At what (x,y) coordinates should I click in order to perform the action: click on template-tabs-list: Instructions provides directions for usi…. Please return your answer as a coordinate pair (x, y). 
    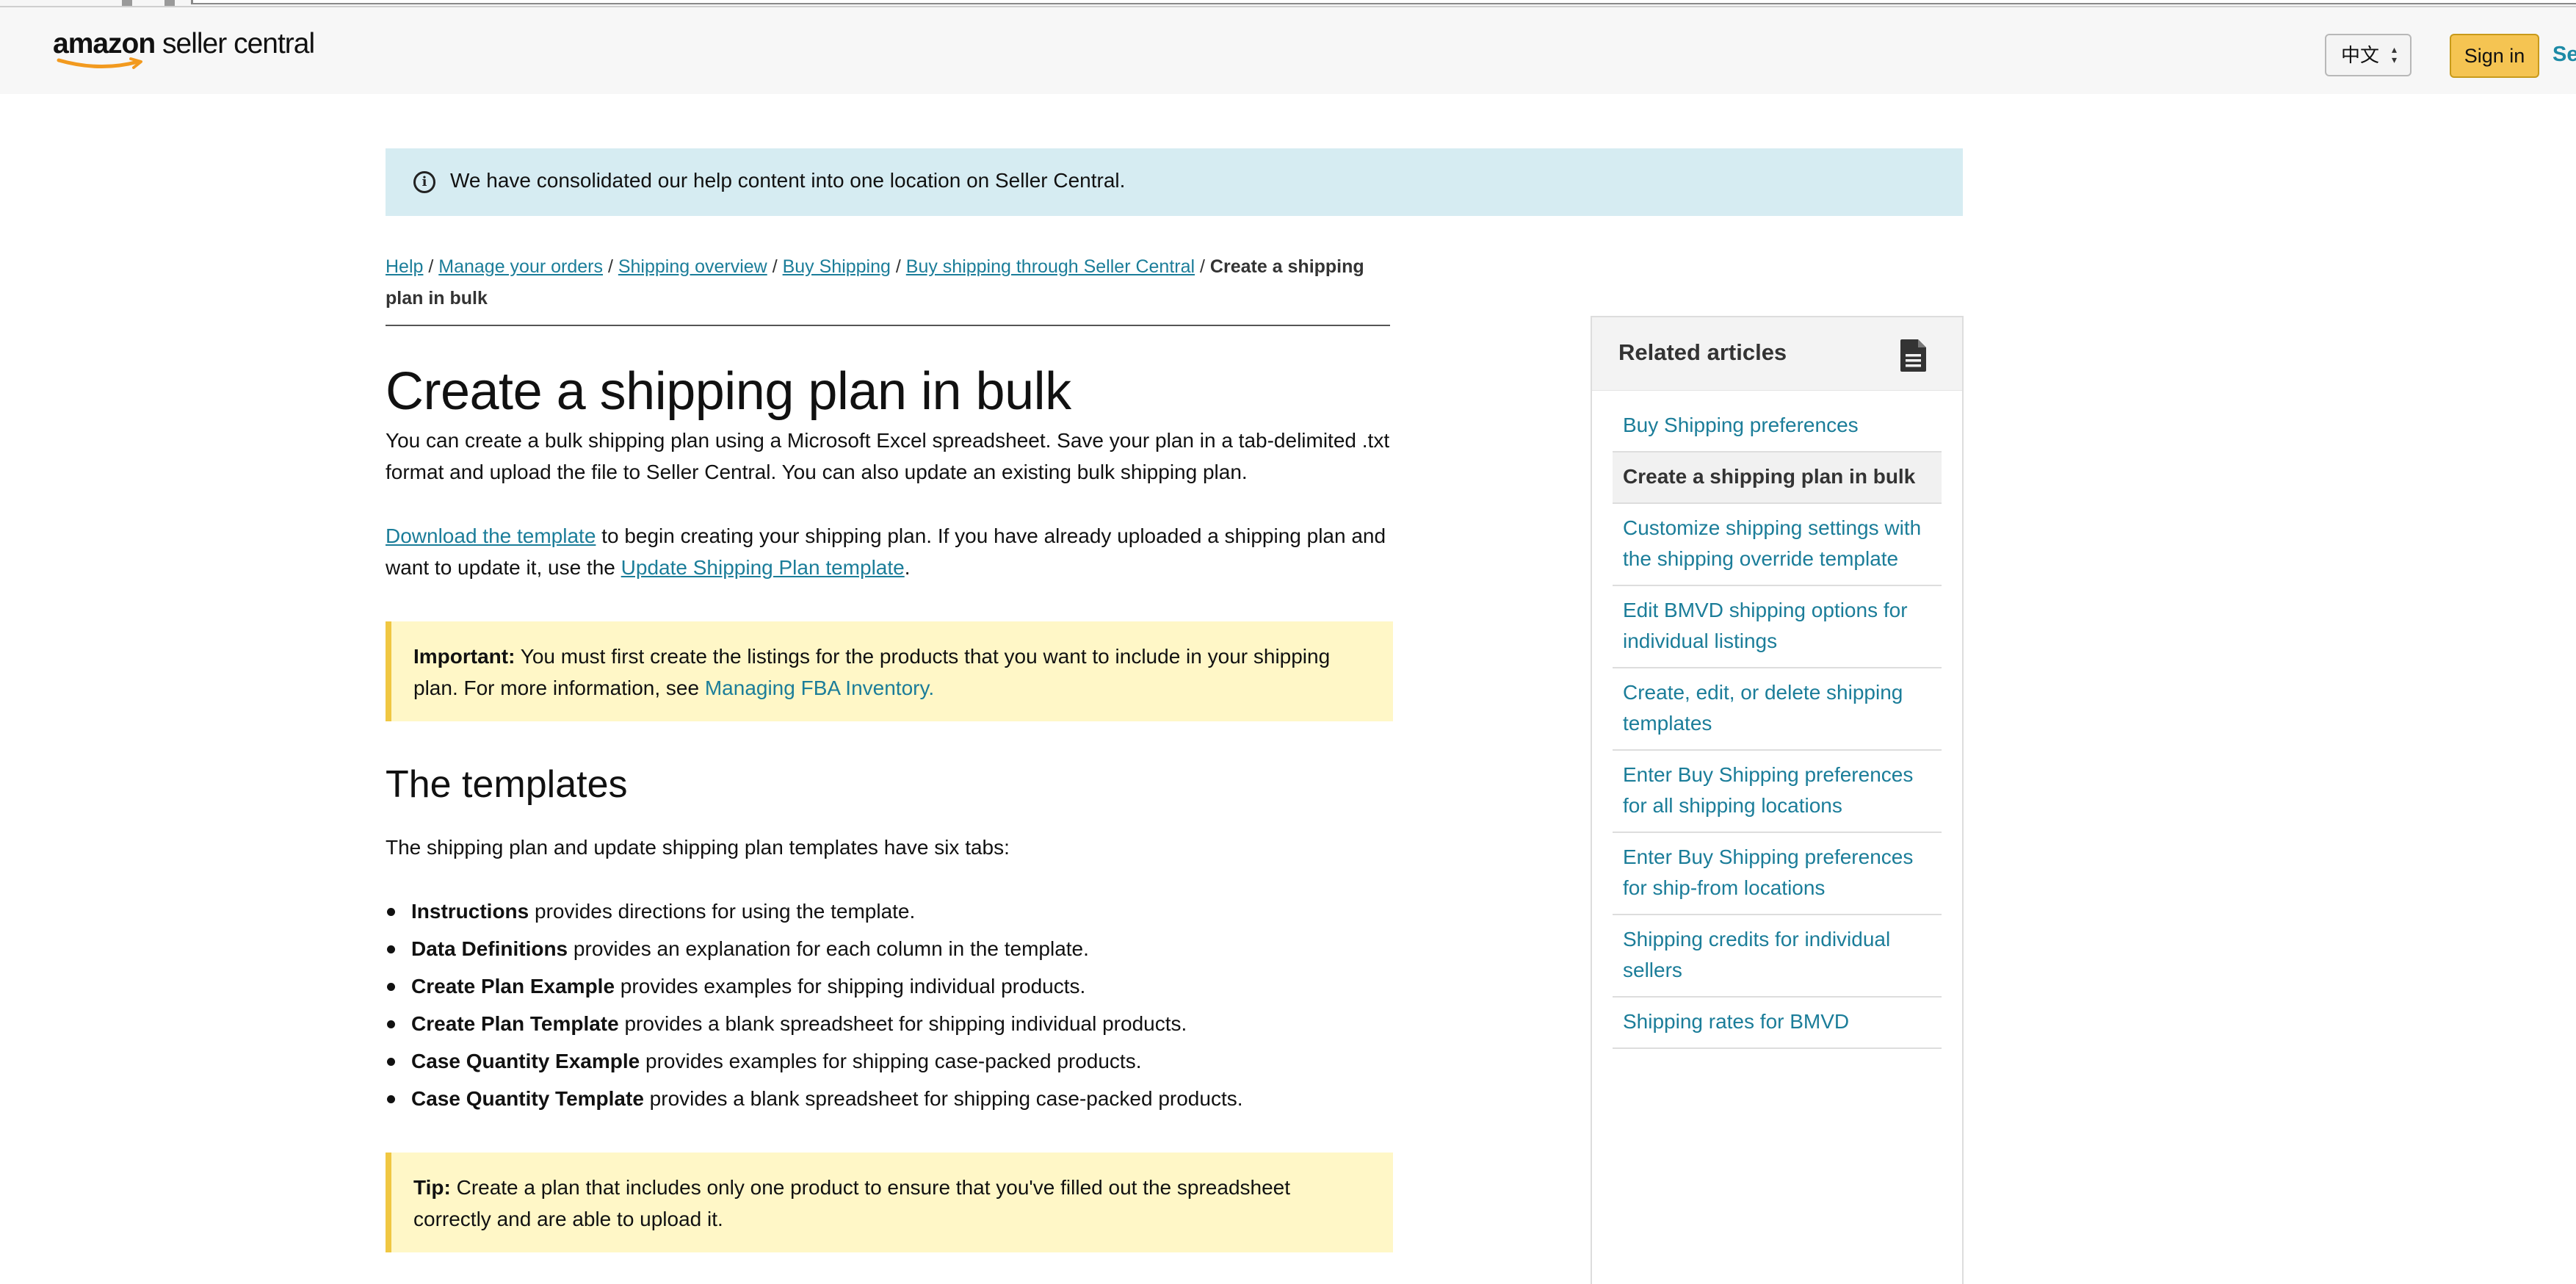
    Looking at the image, I should click on (889, 1004).